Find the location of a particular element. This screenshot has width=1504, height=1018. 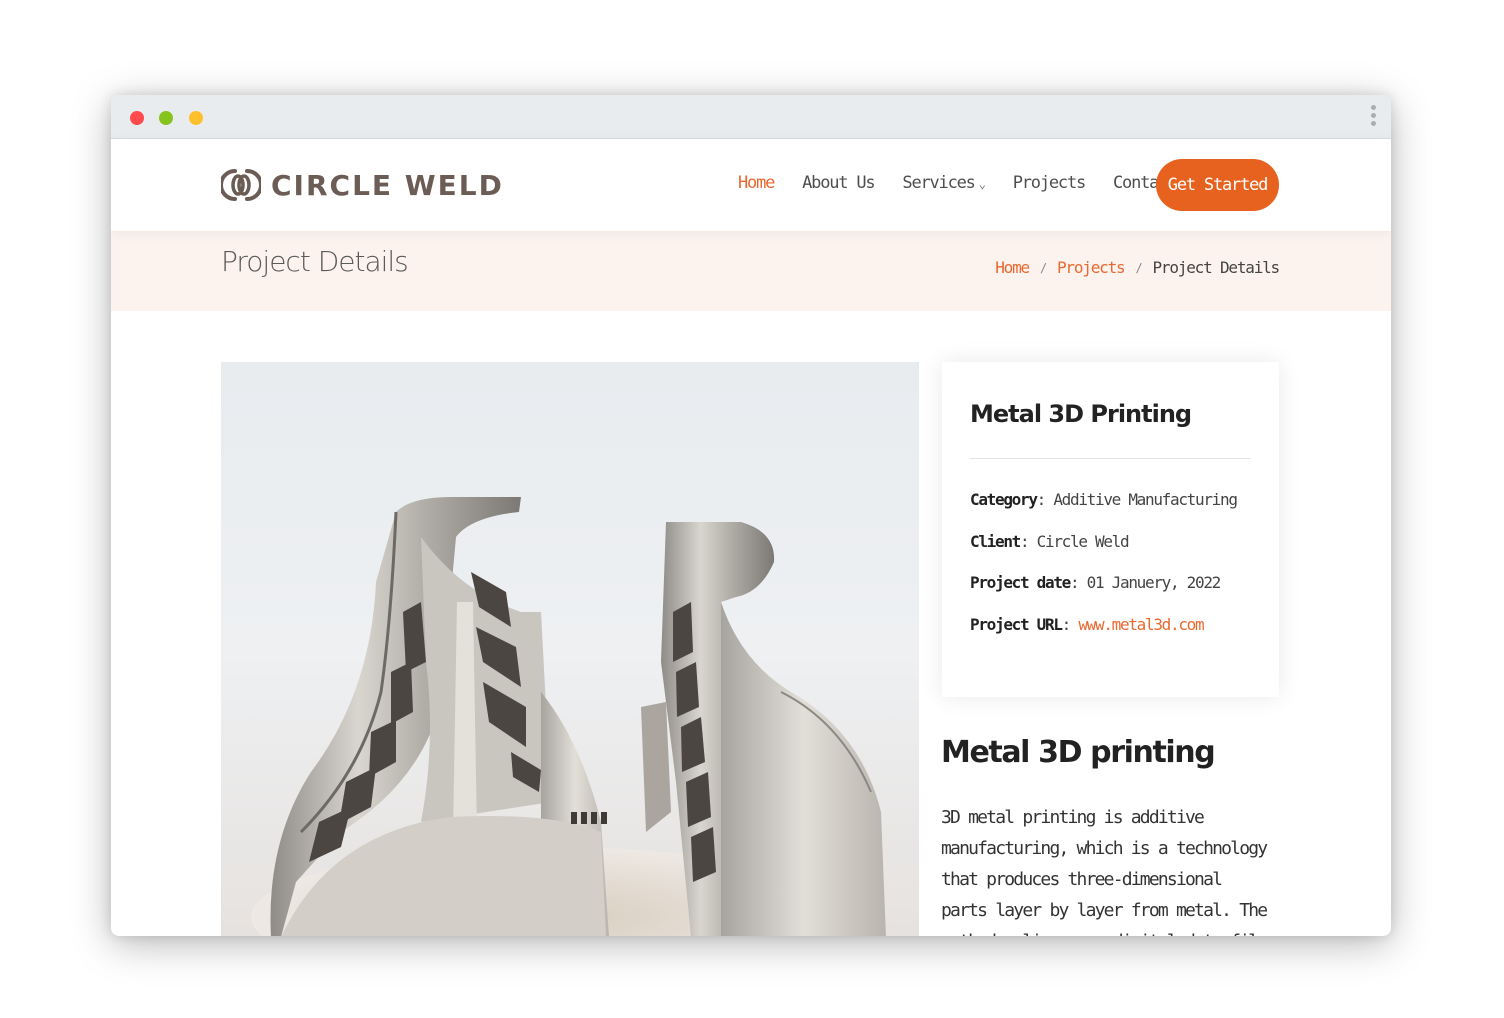

breadcrumb-current: Project Details is located at coordinates (1216, 267).